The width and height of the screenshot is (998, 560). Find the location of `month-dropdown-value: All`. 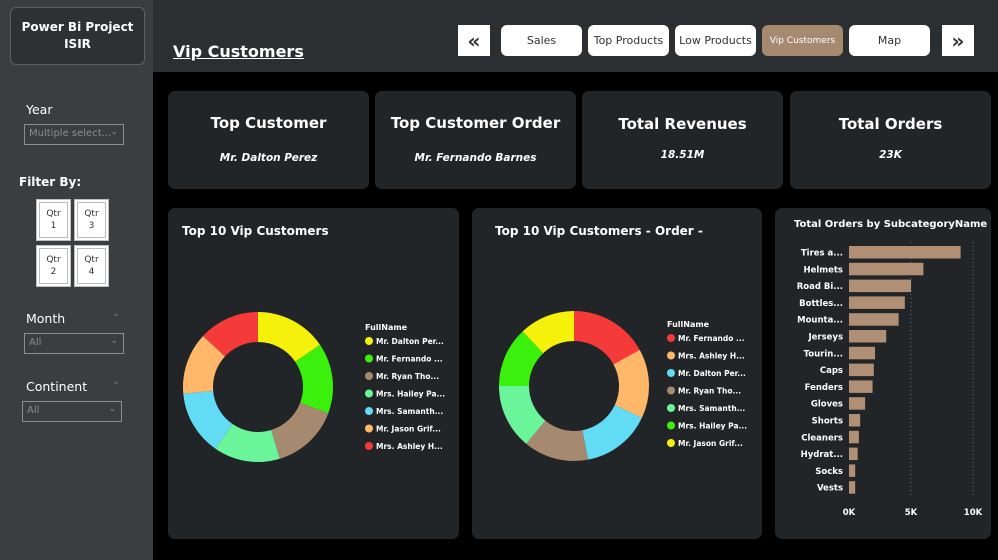

month-dropdown-value: All is located at coordinates (35, 342).